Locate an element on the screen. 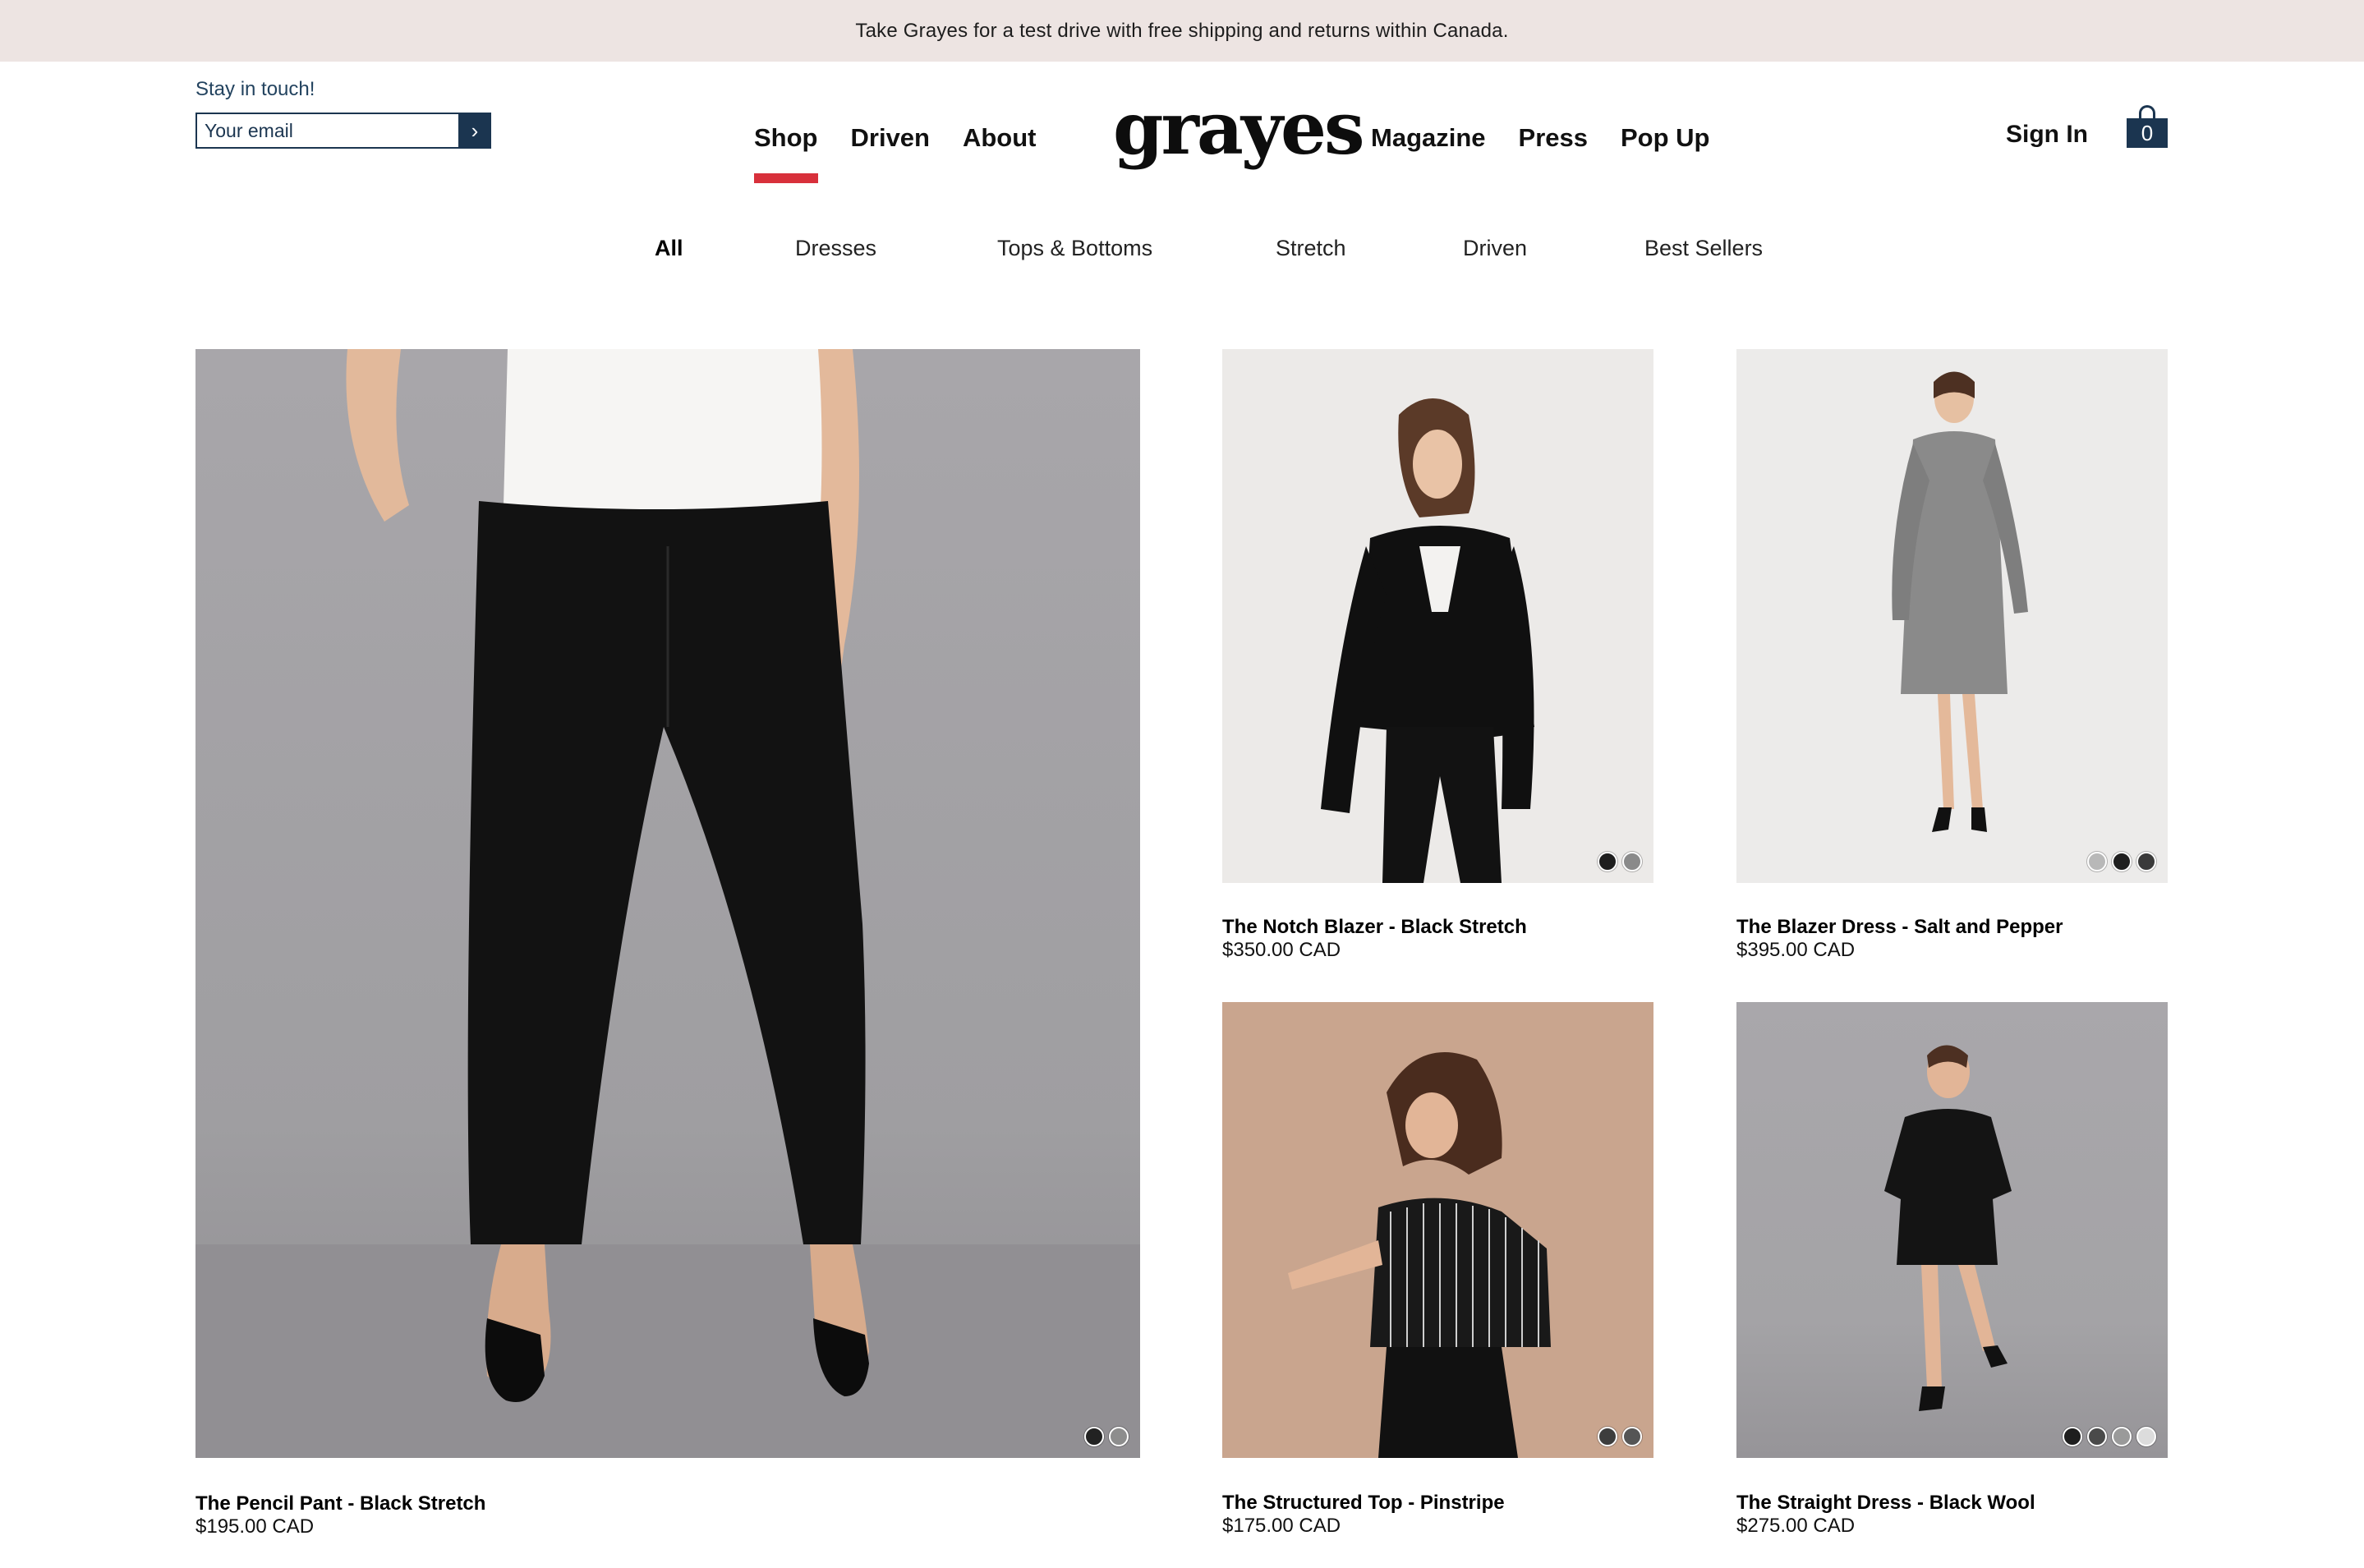 Image resolution: width=2364 pixels, height=1568 pixels. main-nav-left: Shop Driven About is located at coordinates (911, 153).